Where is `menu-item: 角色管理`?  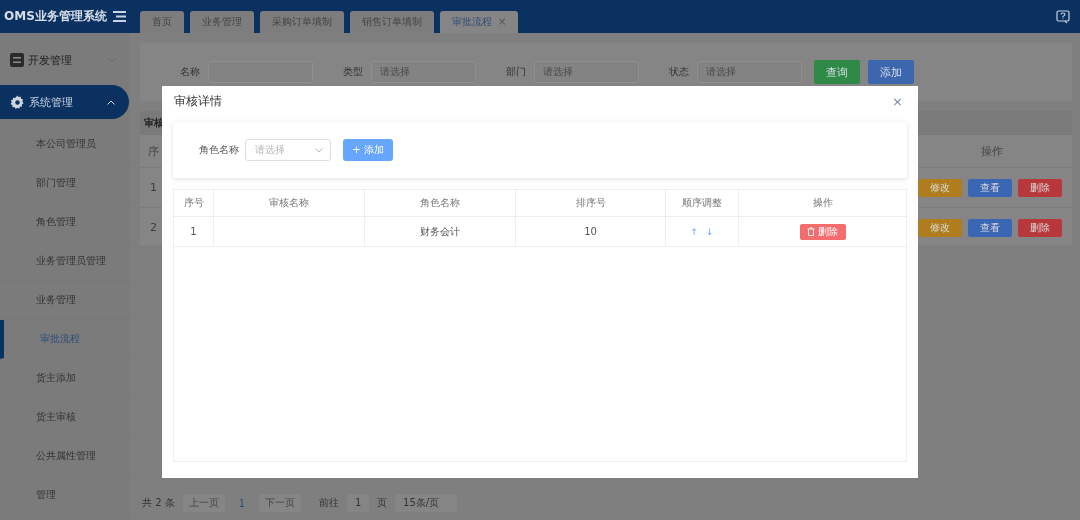
menu-item: 角色管理 is located at coordinates (65, 222).